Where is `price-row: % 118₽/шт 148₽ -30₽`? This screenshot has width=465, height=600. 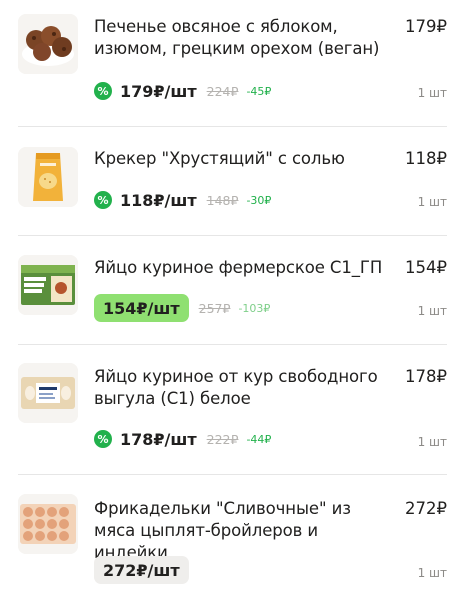
price-row: % 118₽/шт 148₽ -30₽ is located at coordinates (182, 200).